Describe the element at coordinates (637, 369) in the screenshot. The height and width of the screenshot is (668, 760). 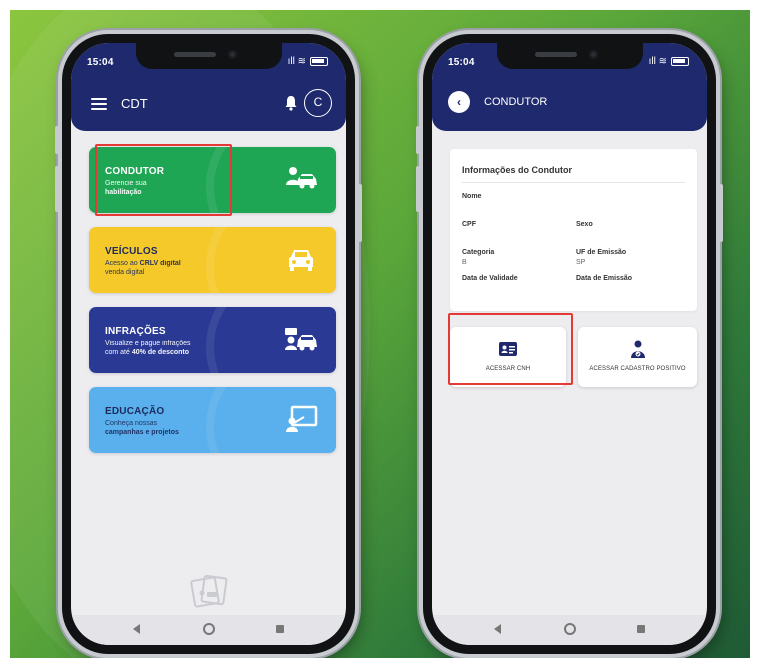
I see `action-label: ACESSAR CADASTRO POSITIVO` at that location.